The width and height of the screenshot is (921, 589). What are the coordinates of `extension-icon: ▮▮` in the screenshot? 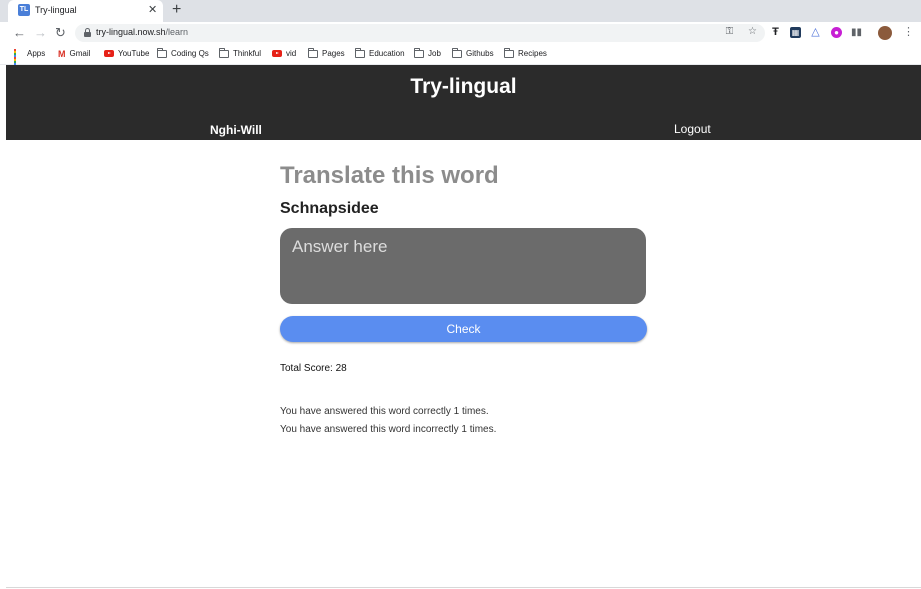 It's located at (856, 32).